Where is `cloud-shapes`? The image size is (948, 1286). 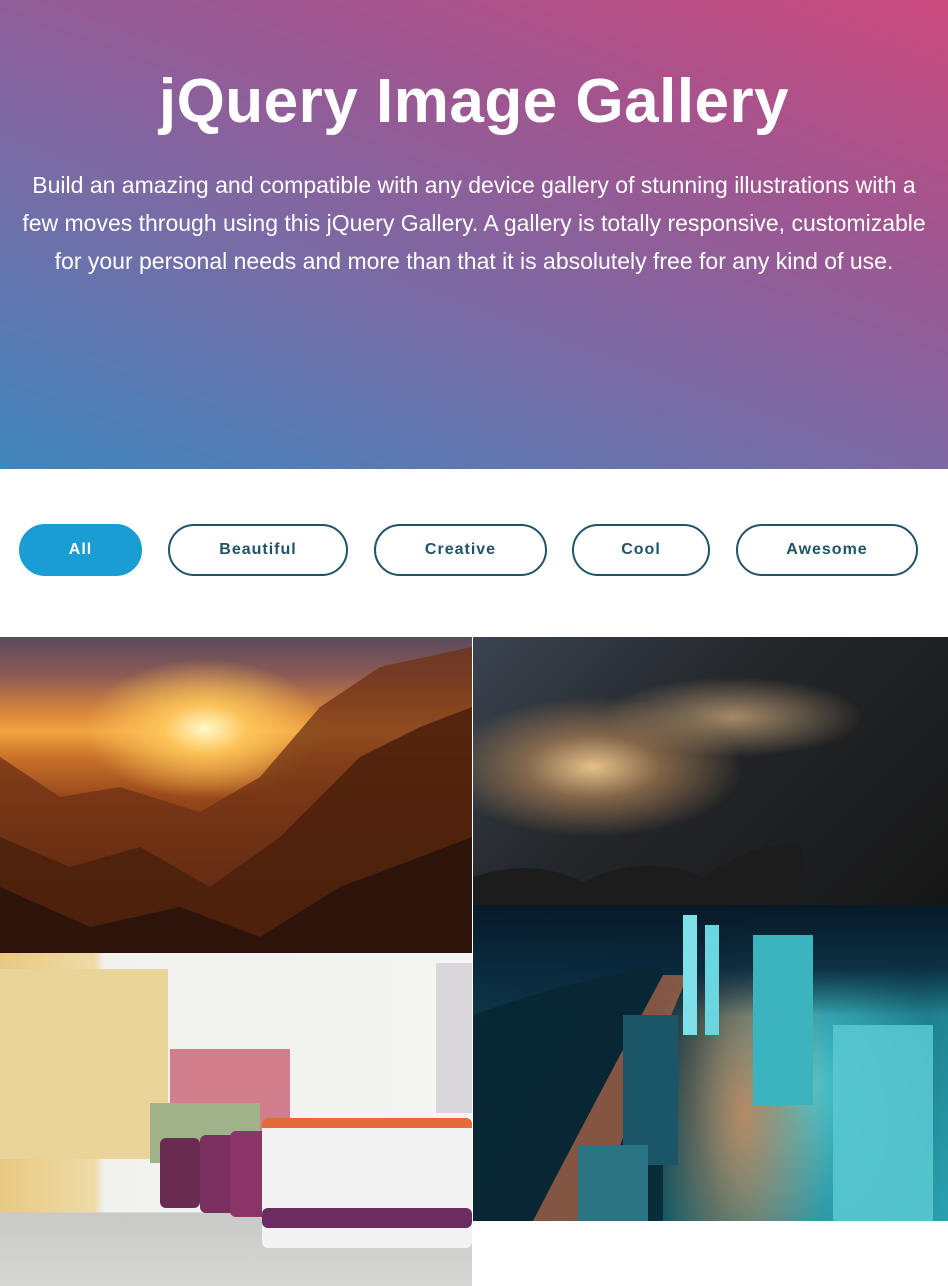
cloud-shapes is located at coordinates (638, 875).